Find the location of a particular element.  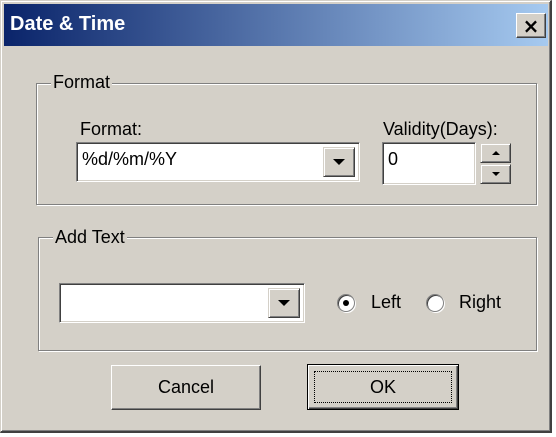

focus-rectangle is located at coordinates (383, 387).